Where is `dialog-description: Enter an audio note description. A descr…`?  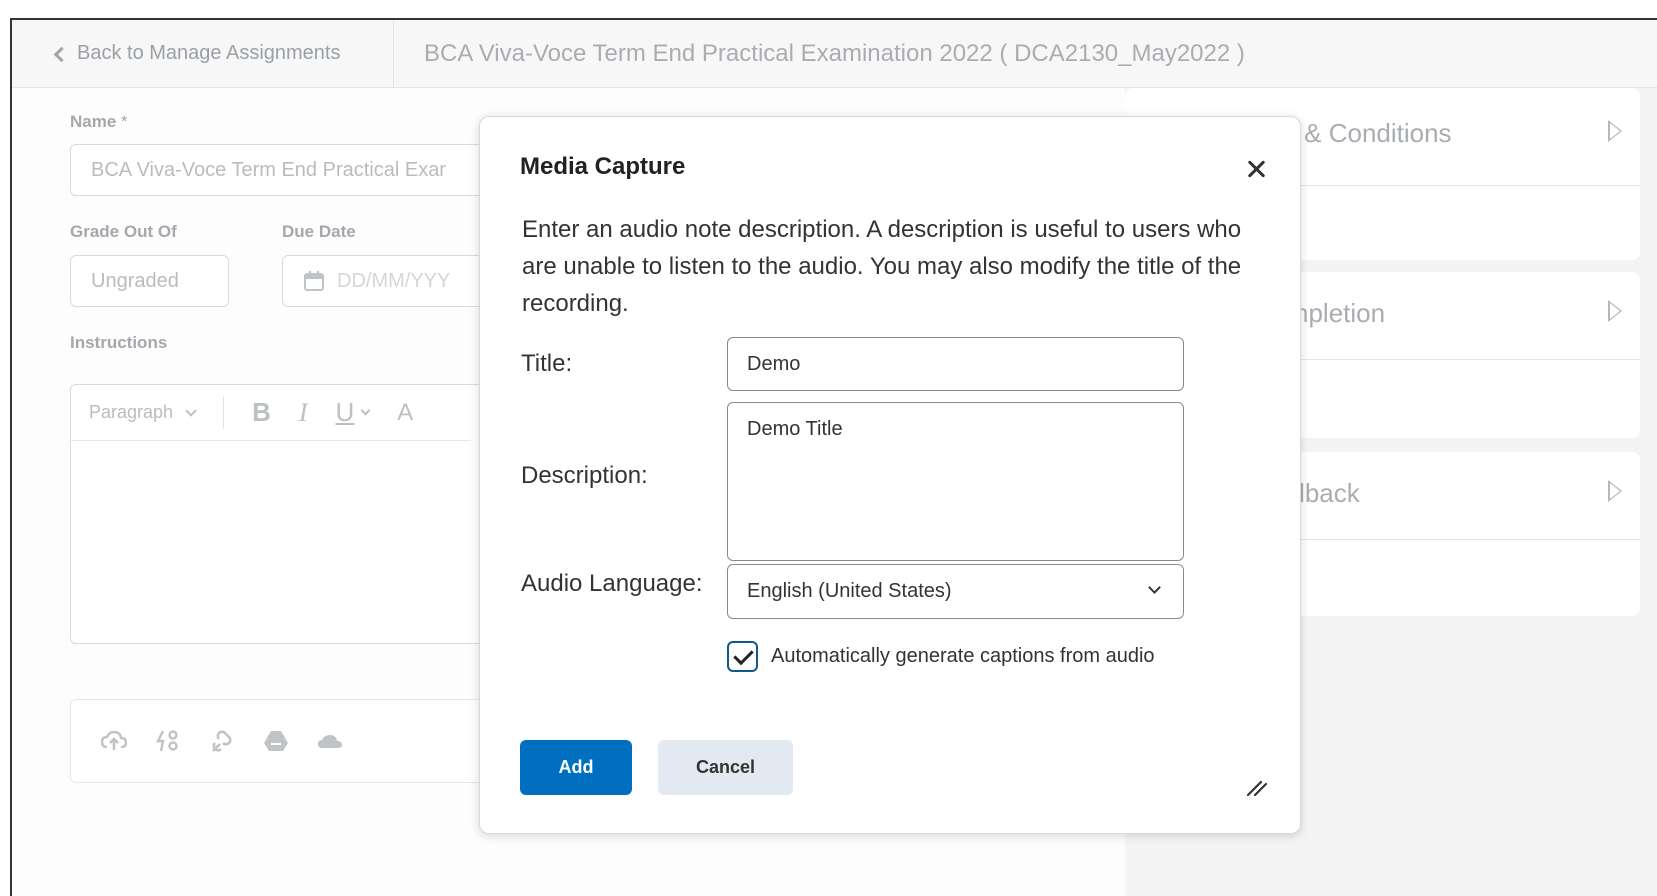 dialog-description: Enter an audio note description. A descr… is located at coordinates (882, 266).